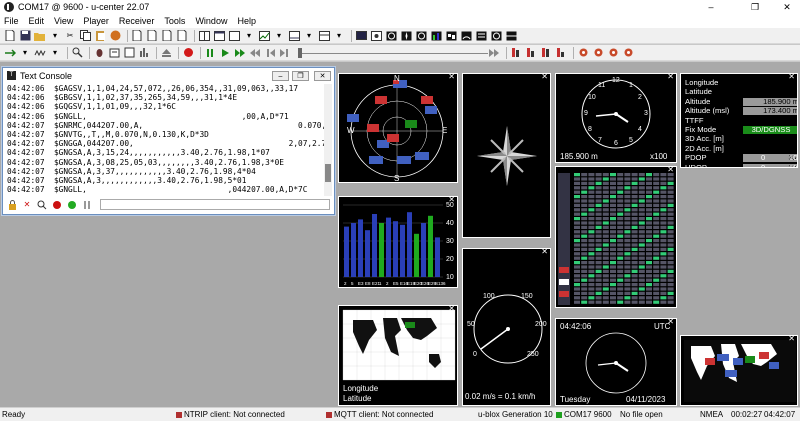 Image resolution: width=800 pixels, height=421 pixels. I want to click on console-restore-button: ❐, so click(300, 76).